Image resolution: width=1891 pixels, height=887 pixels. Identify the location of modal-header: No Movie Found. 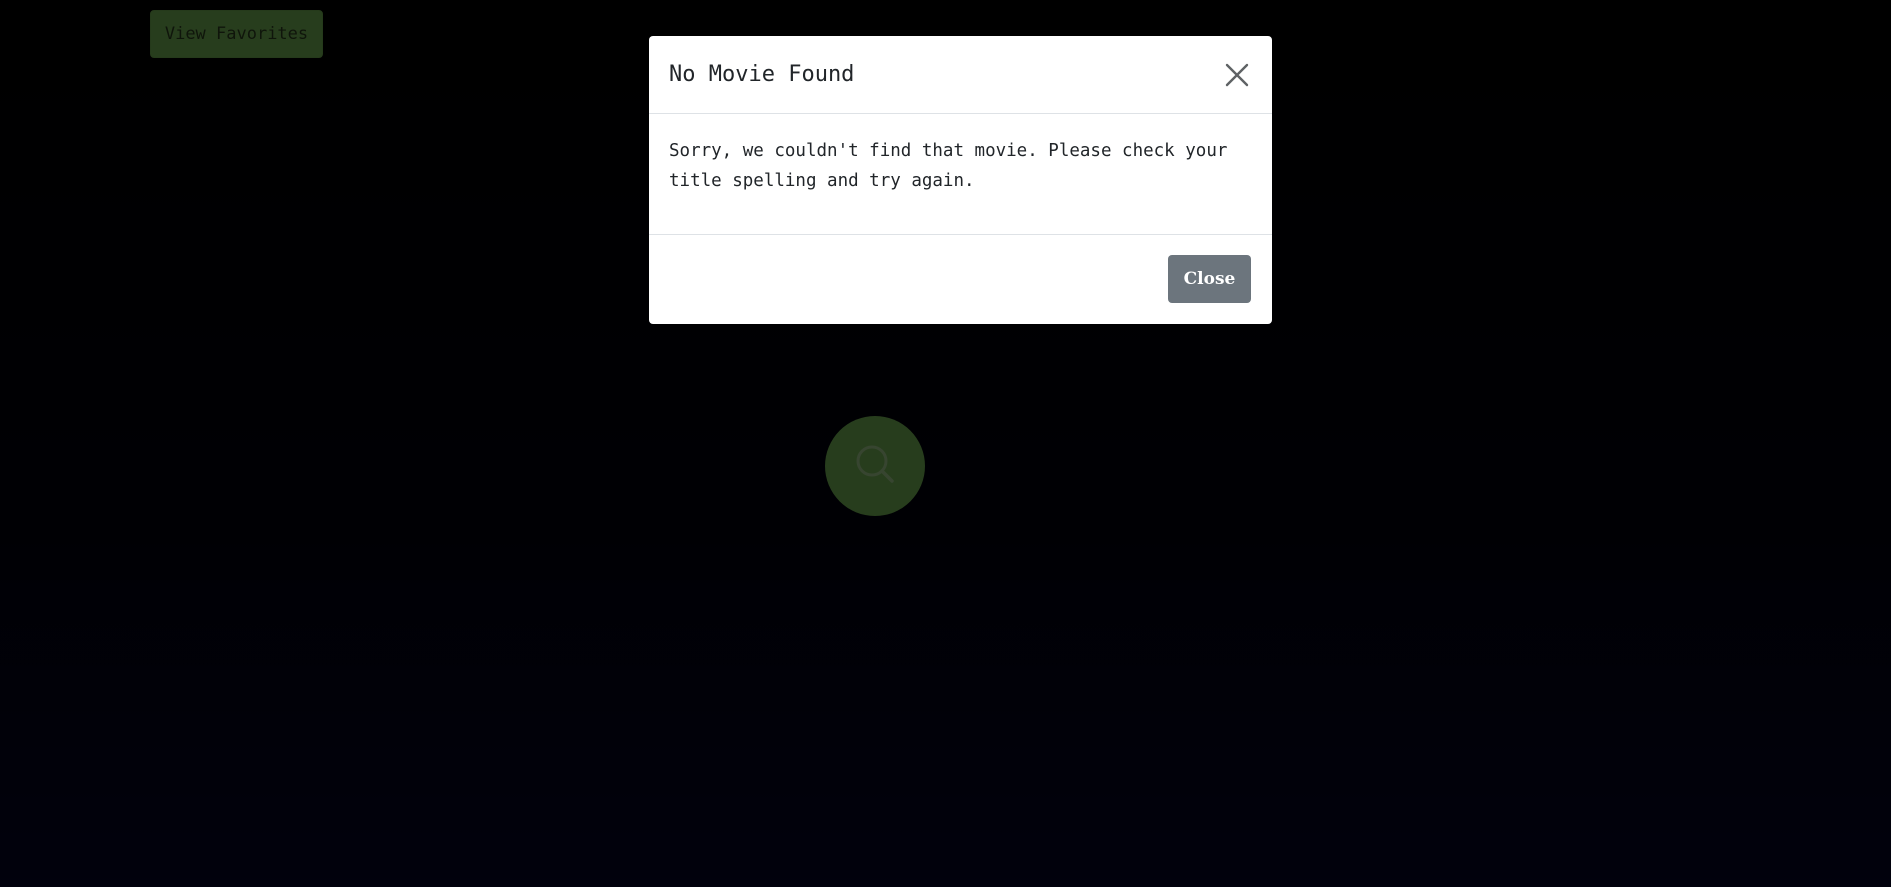
(960, 75).